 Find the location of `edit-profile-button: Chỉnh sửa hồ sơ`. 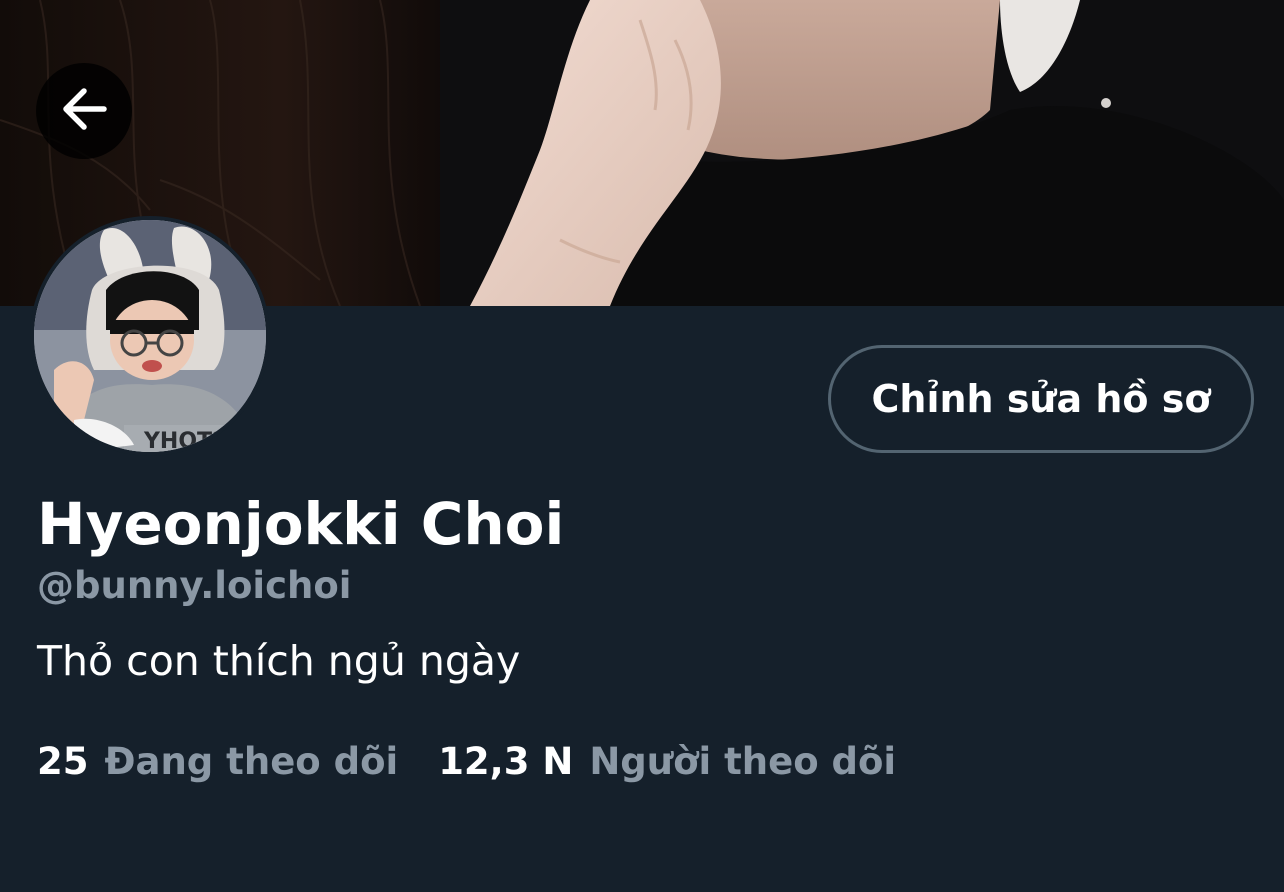

edit-profile-button: Chỉnh sửa hồ sơ is located at coordinates (1041, 399).